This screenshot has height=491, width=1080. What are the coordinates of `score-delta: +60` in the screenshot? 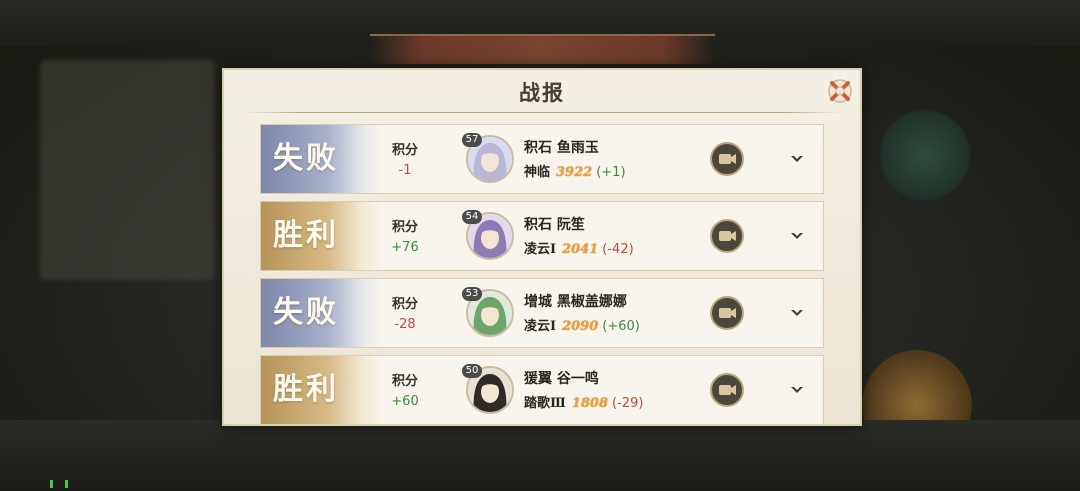 It's located at (405, 401).